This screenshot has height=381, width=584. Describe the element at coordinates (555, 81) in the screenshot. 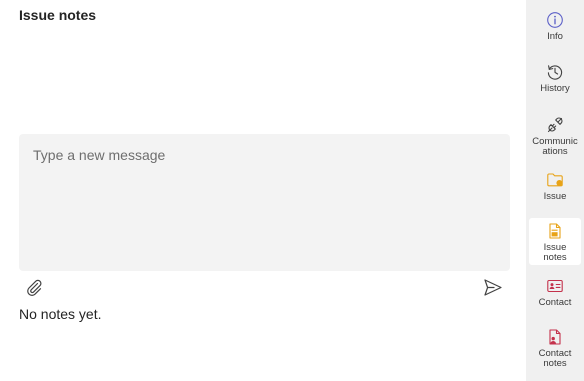

I see `rail-item-history: History` at that location.